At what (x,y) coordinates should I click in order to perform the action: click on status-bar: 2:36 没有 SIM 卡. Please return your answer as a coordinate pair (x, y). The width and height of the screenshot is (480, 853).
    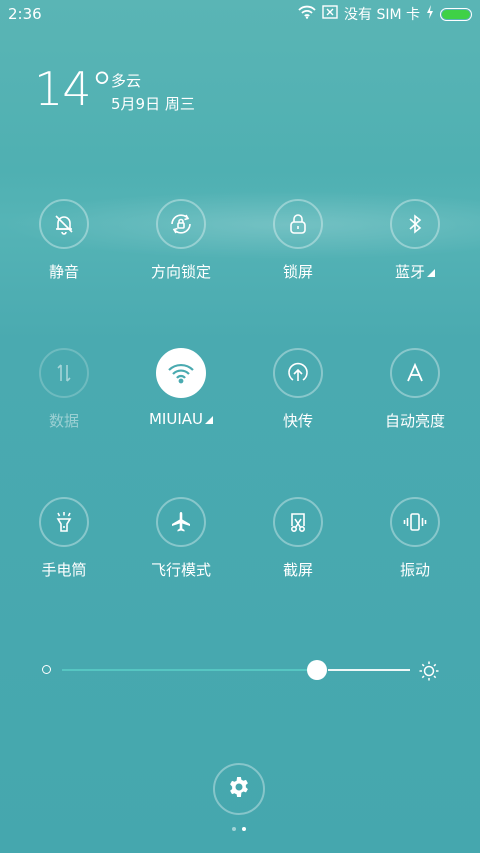
    Looking at the image, I should click on (240, 14).